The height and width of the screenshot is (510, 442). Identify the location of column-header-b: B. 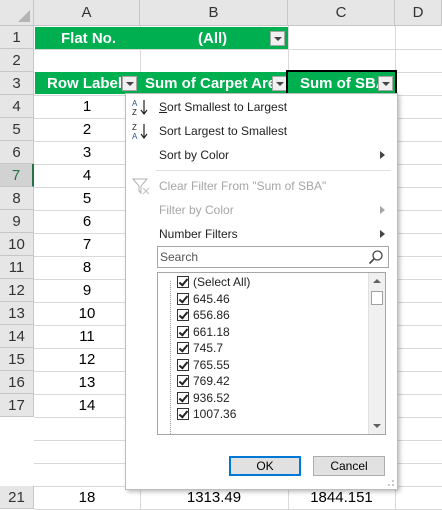
(214, 13).